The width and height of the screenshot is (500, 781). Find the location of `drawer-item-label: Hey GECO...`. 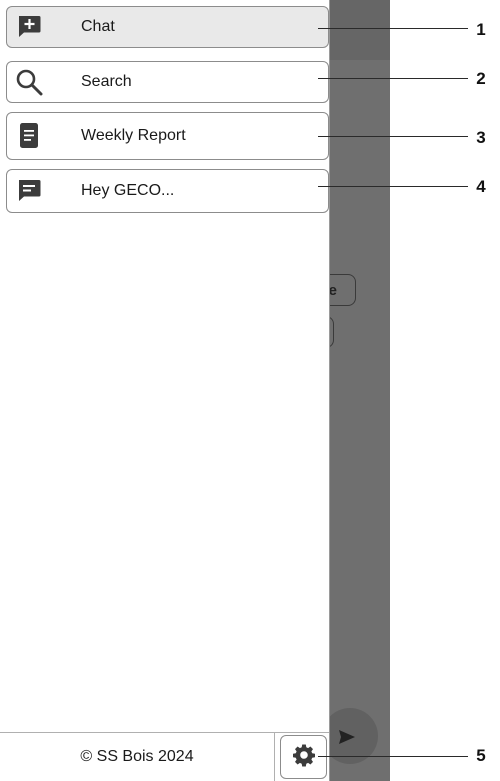

drawer-item-label: Hey GECO... is located at coordinates (128, 190).